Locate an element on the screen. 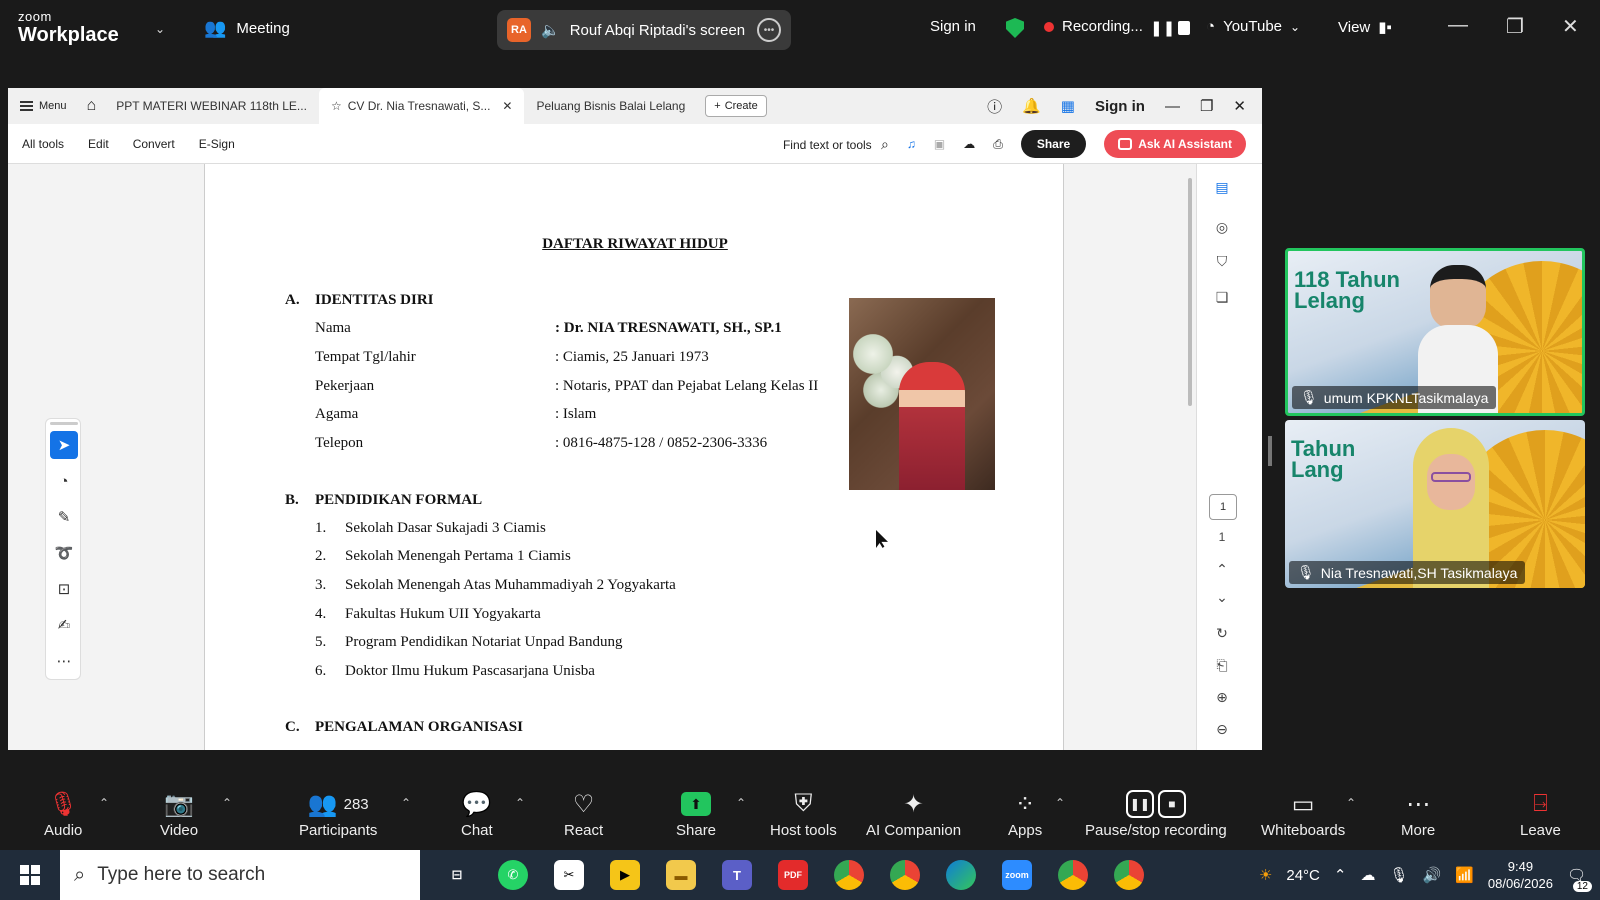 The image size is (1600, 900). whatsapp-icon: ✆ is located at coordinates (513, 875).